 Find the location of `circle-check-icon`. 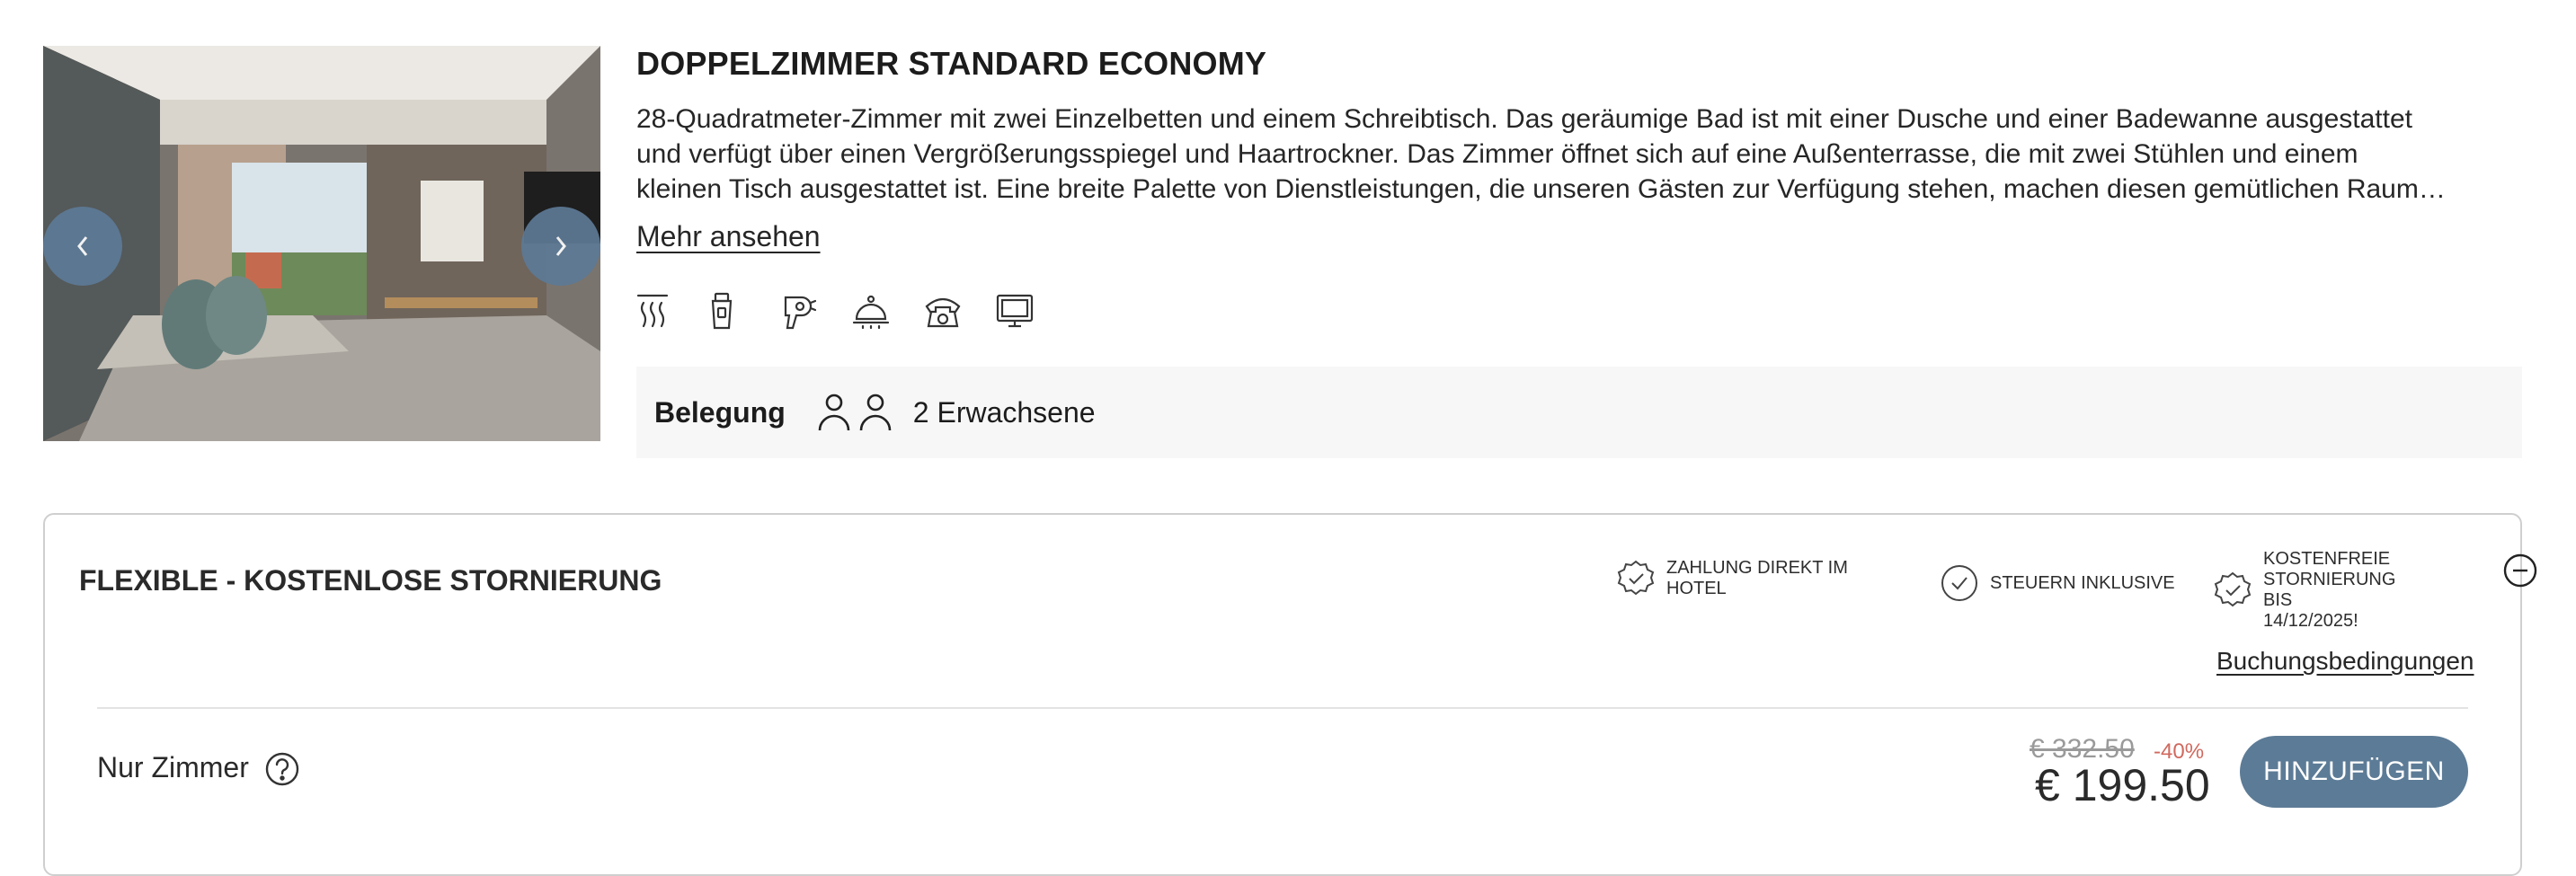

circle-check-icon is located at coordinates (1959, 583).